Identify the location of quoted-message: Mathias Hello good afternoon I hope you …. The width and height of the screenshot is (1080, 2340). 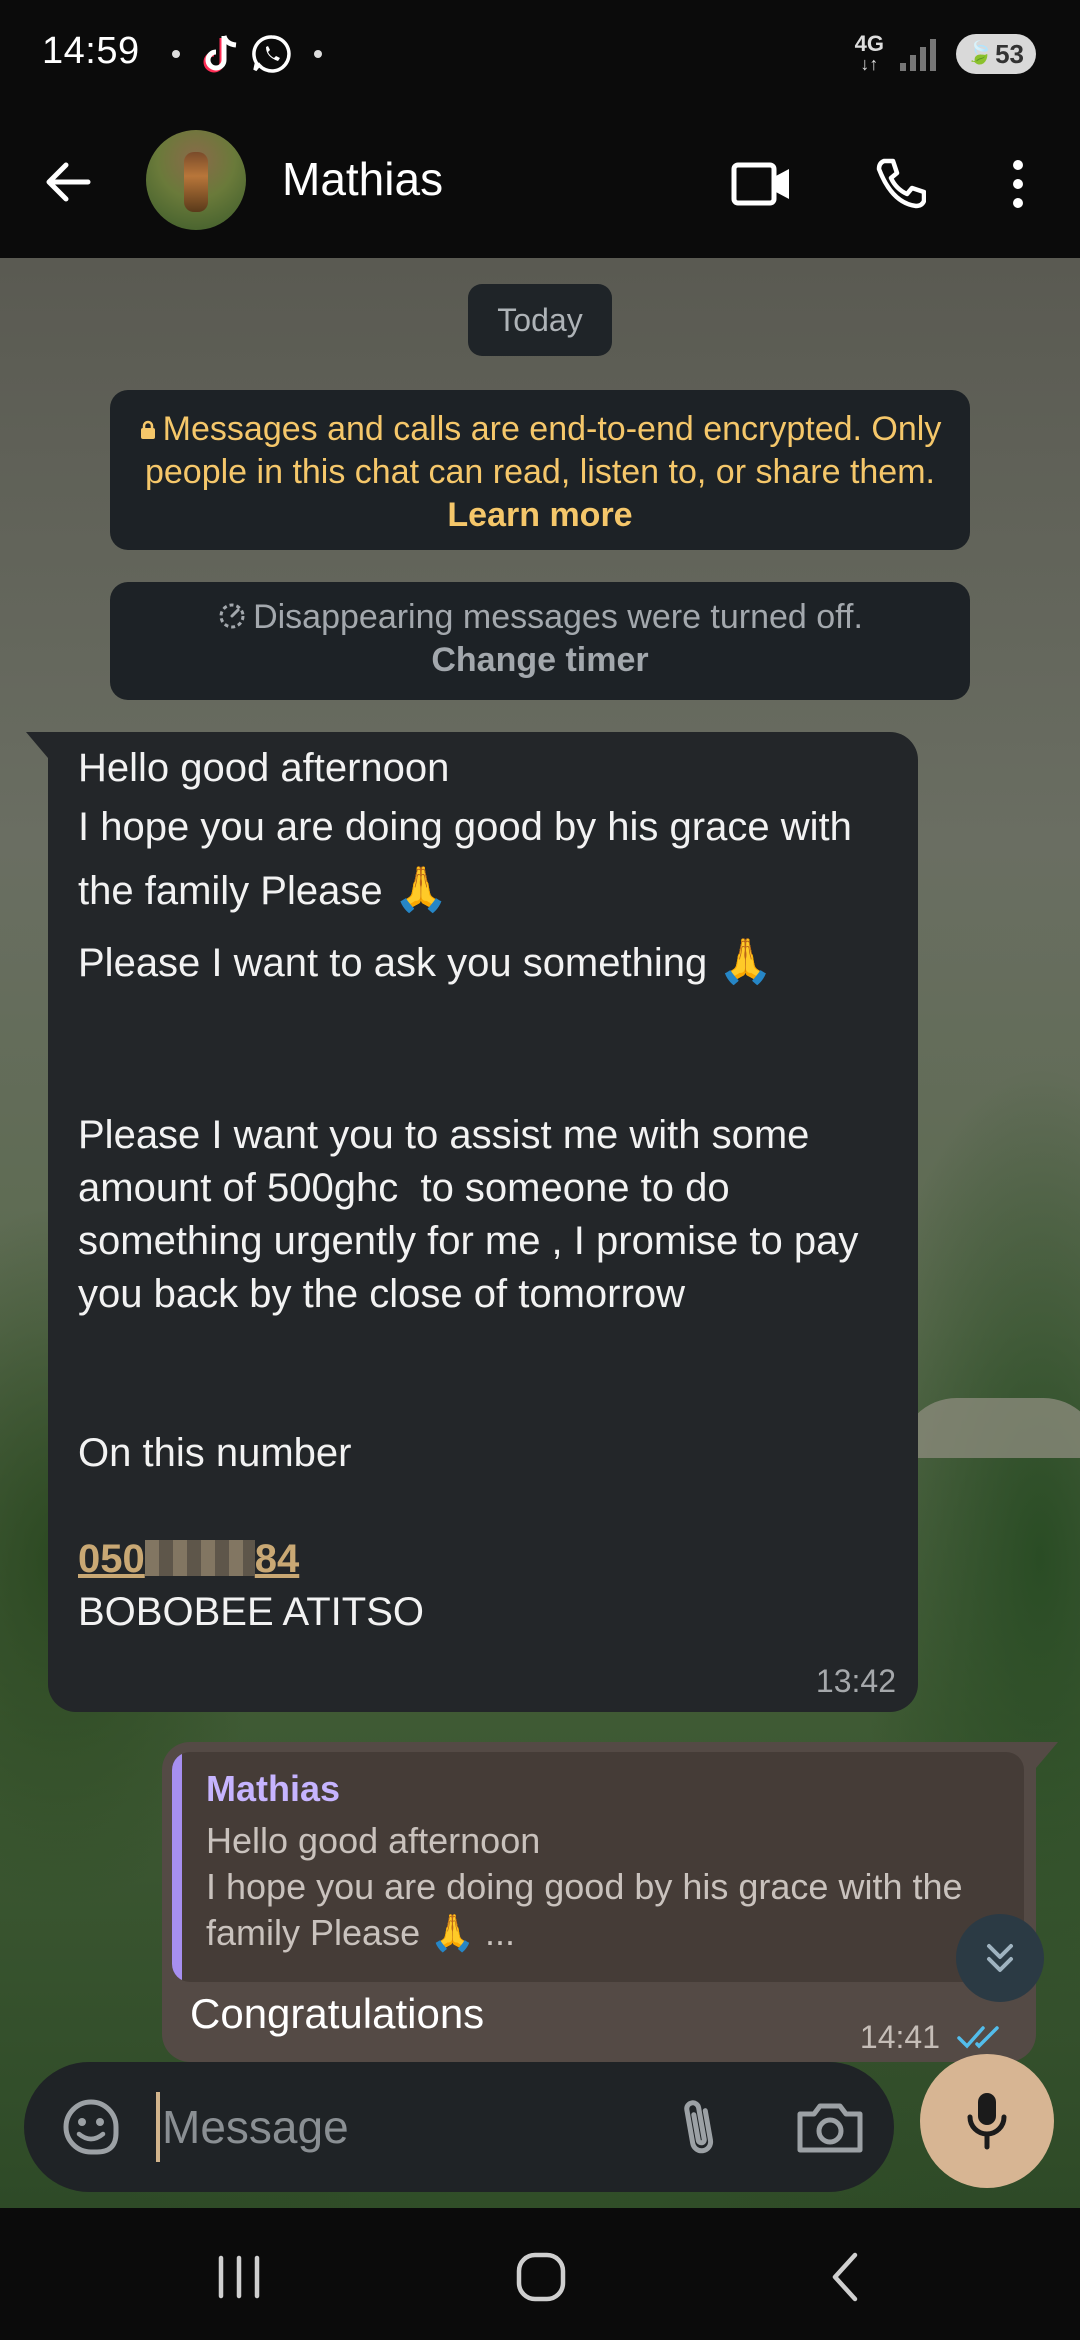
(598, 1867).